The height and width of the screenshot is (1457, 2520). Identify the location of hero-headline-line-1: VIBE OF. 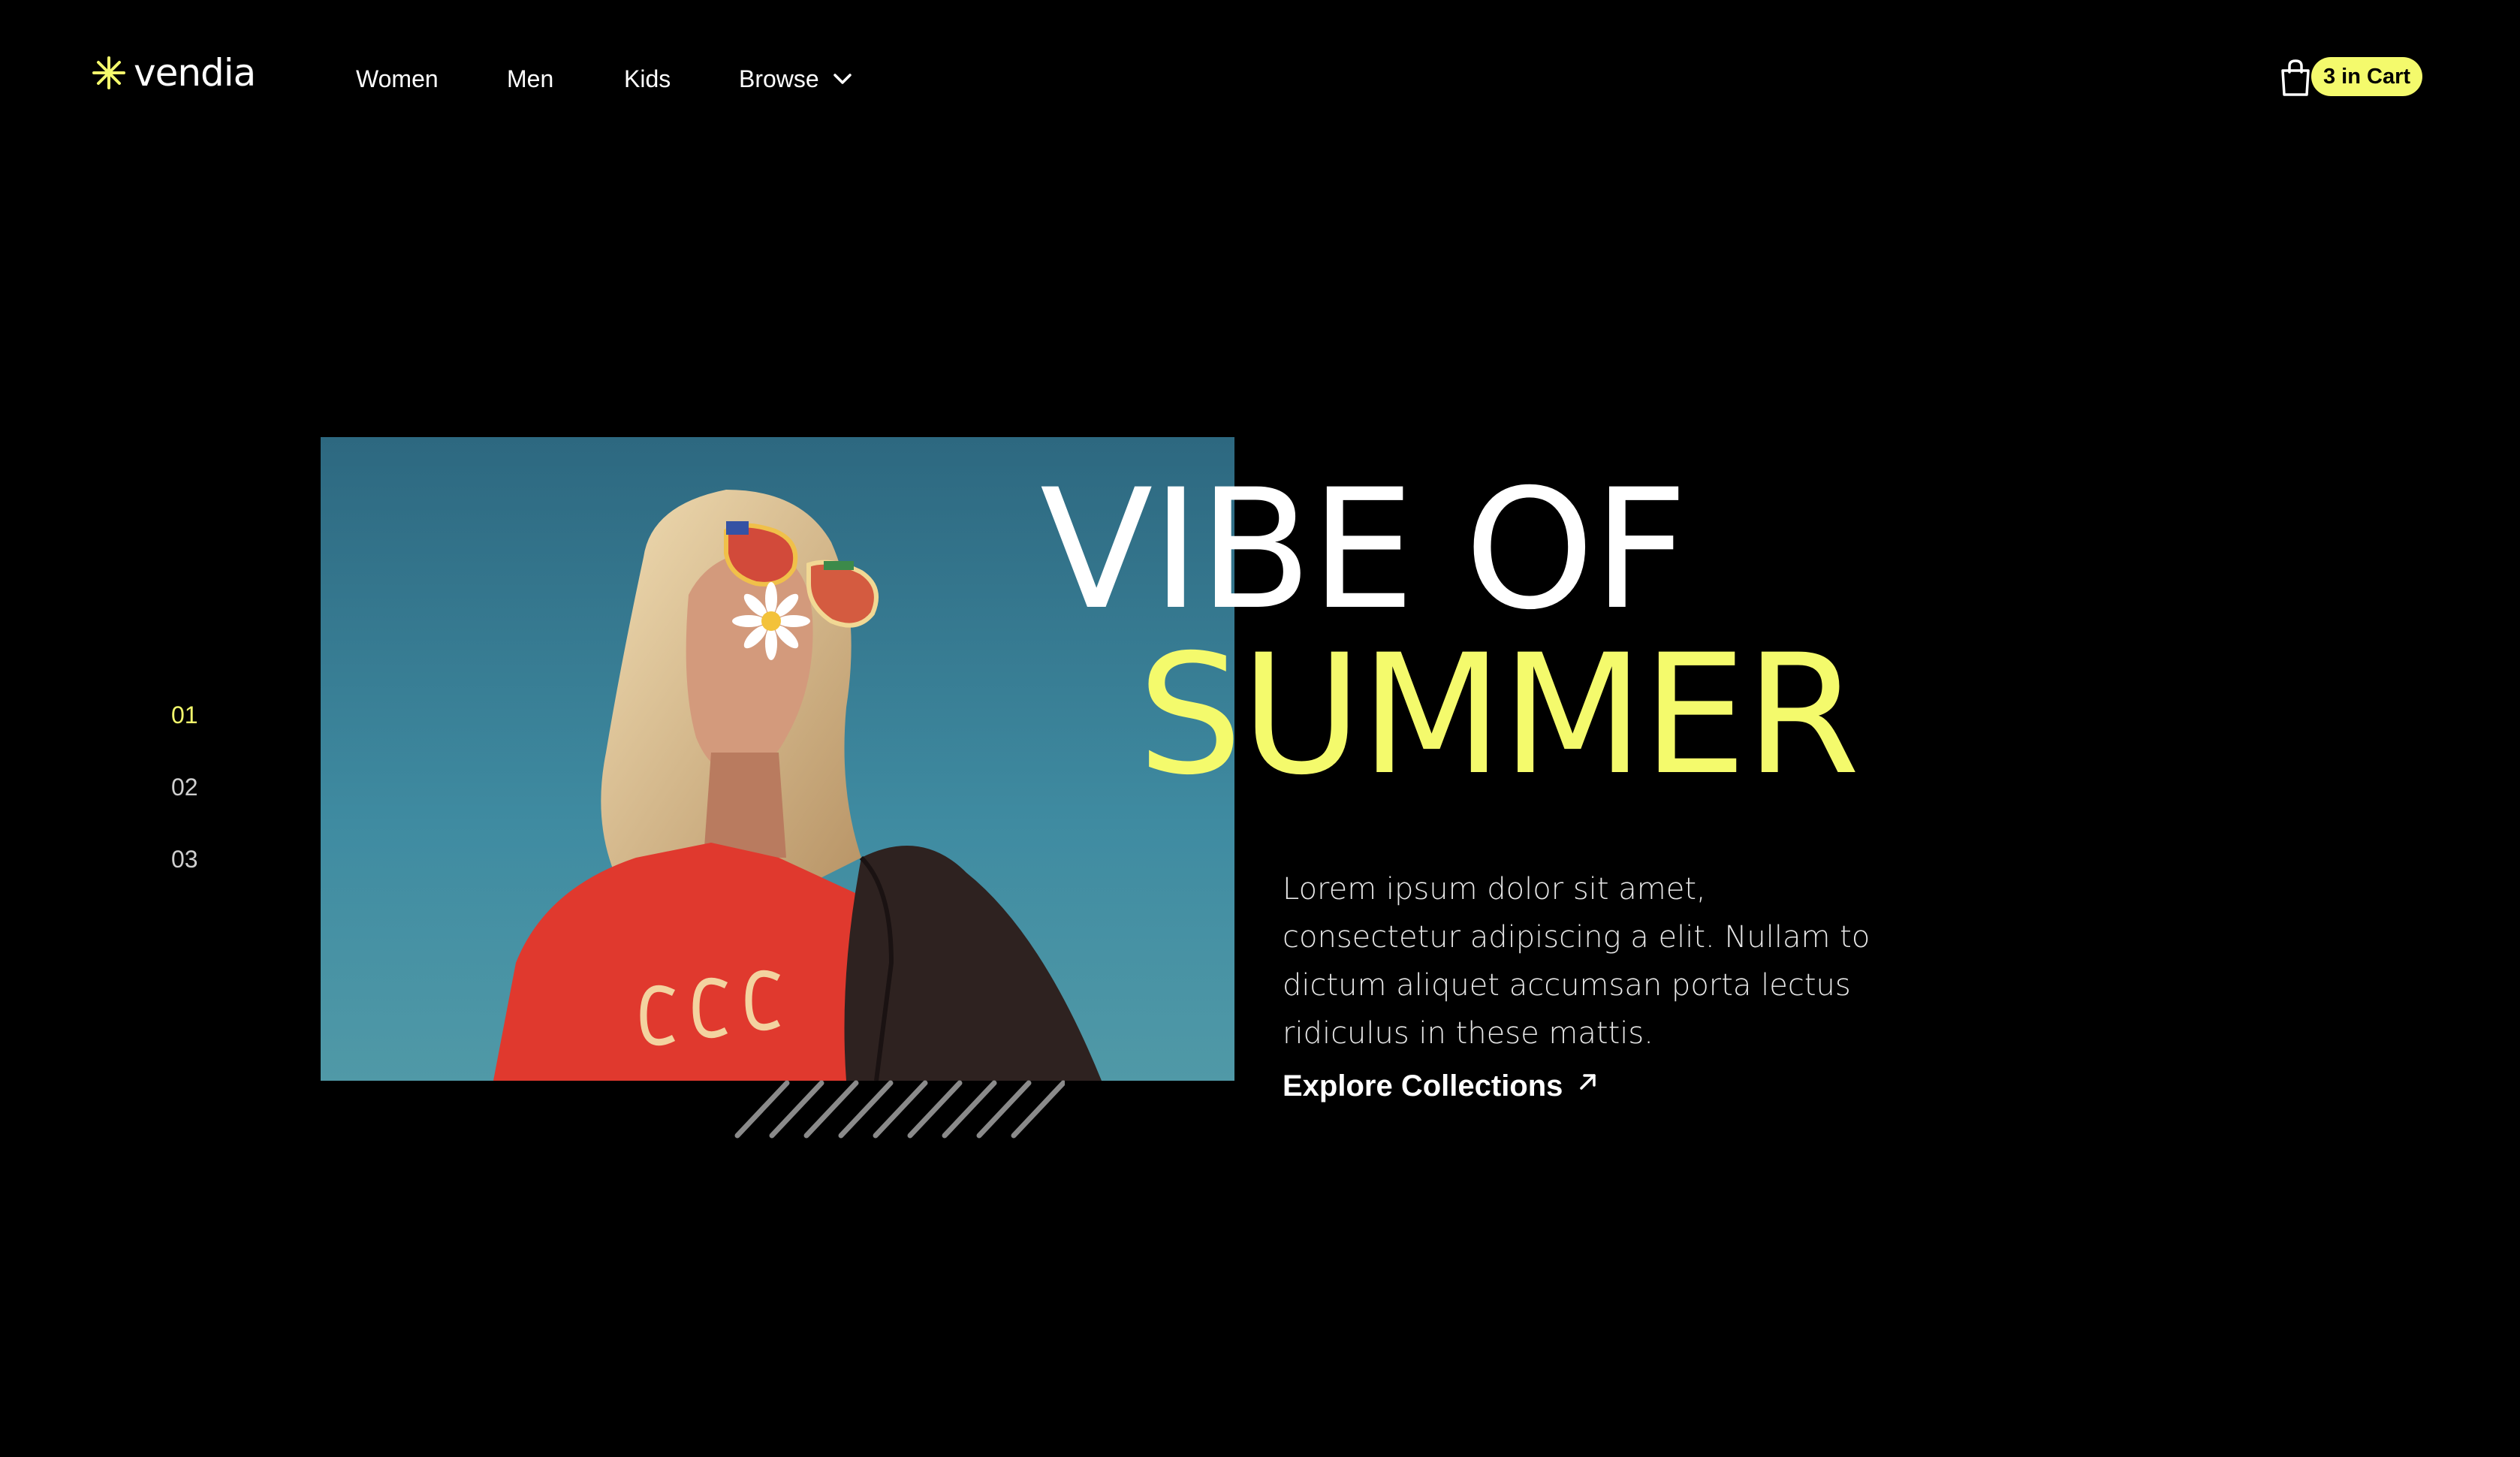
(1364, 550).